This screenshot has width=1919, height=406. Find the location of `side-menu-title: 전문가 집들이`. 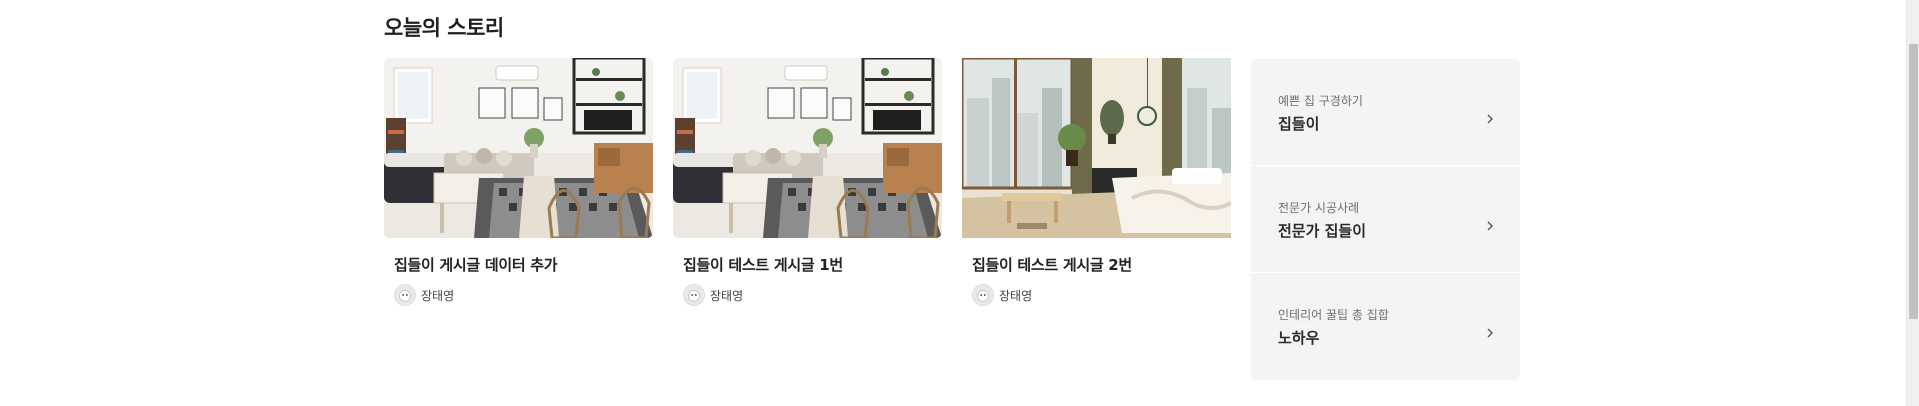

side-menu-title: 전문가 집들이 is located at coordinates (1322, 231).